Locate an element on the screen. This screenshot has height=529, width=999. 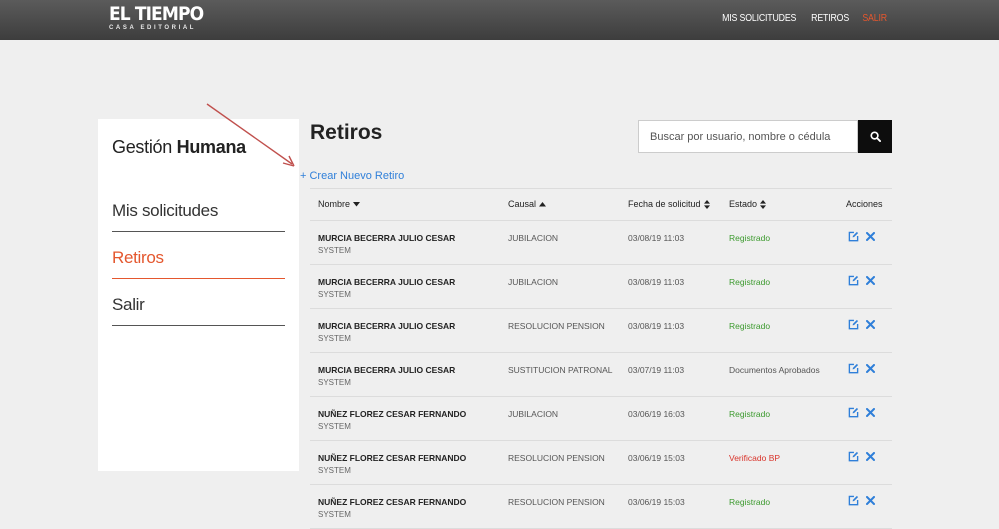
cell-fecha: 03/08/19 11:03 is located at coordinates (656, 326).